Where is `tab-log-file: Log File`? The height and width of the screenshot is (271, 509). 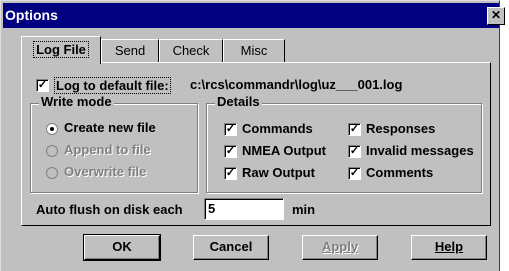
tab-log-file: Log File is located at coordinates (61, 50).